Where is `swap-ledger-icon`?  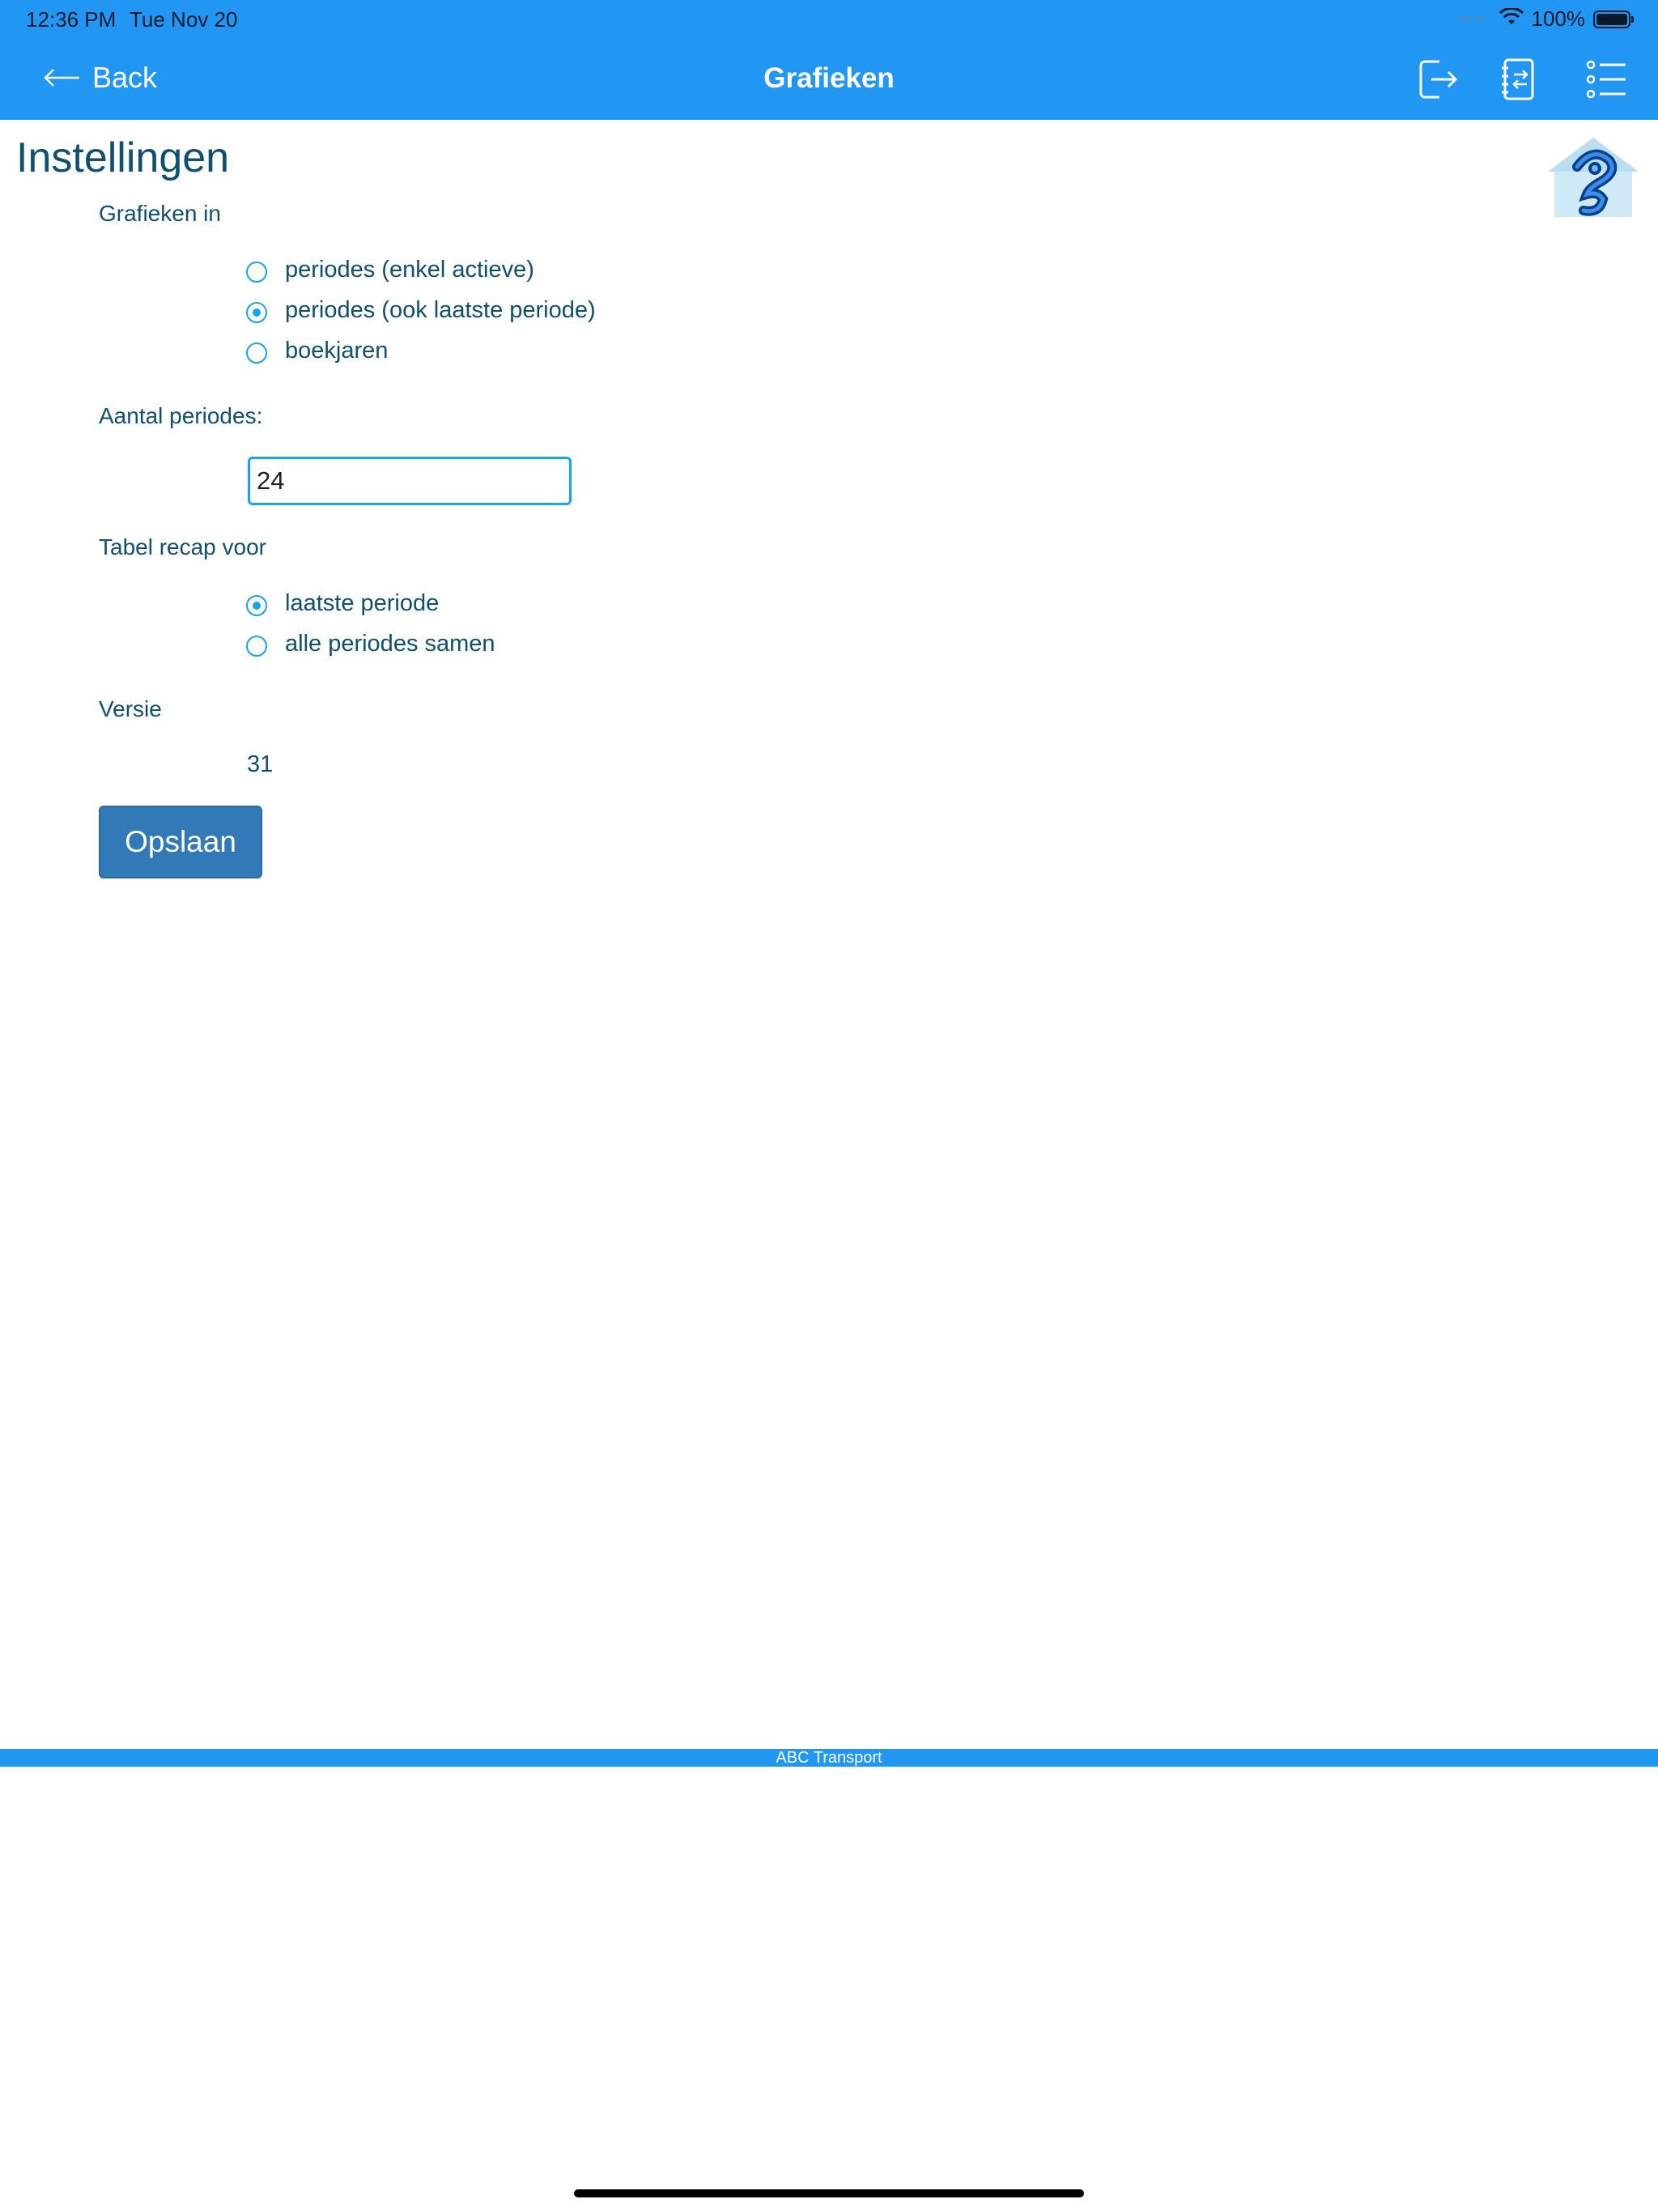
swap-ledger-icon is located at coordinates (1518, 82).